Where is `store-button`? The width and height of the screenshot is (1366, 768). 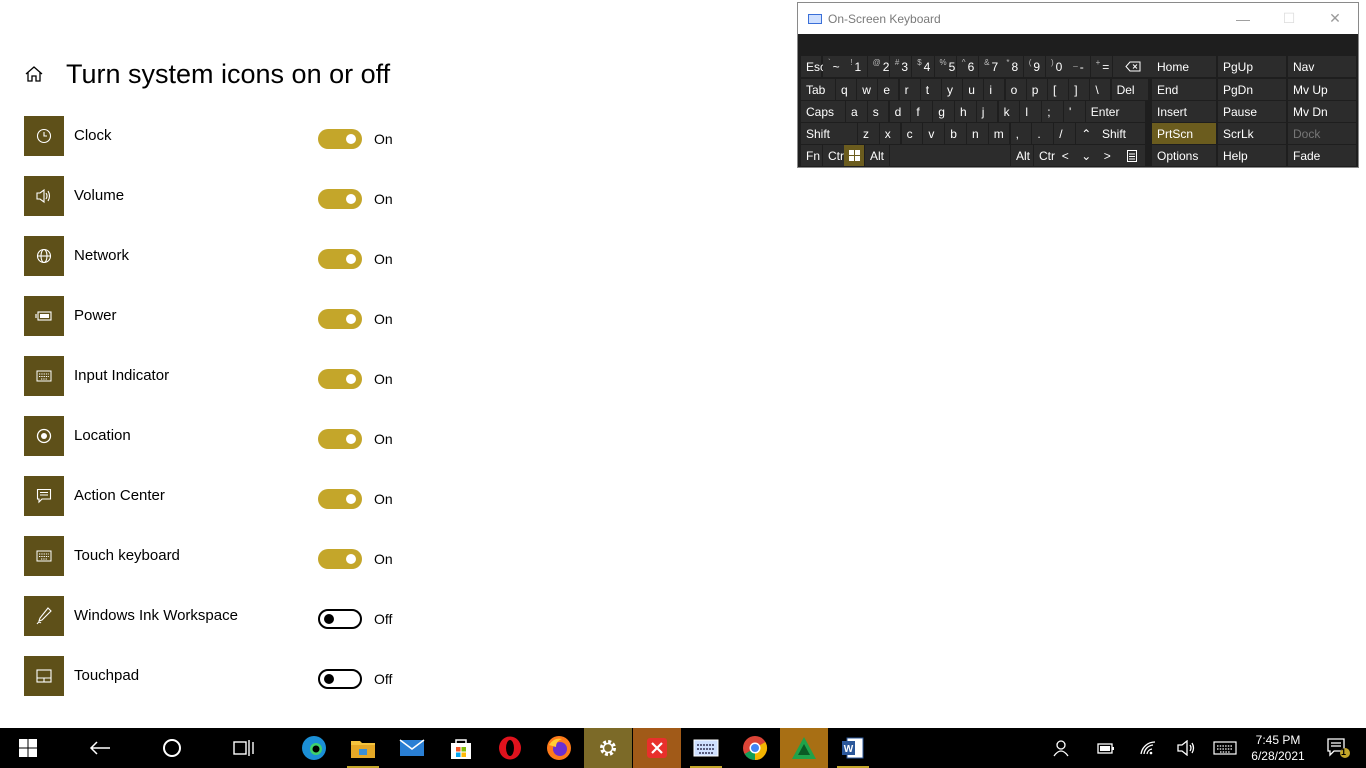
store-button is located at coordinates (461, 748).